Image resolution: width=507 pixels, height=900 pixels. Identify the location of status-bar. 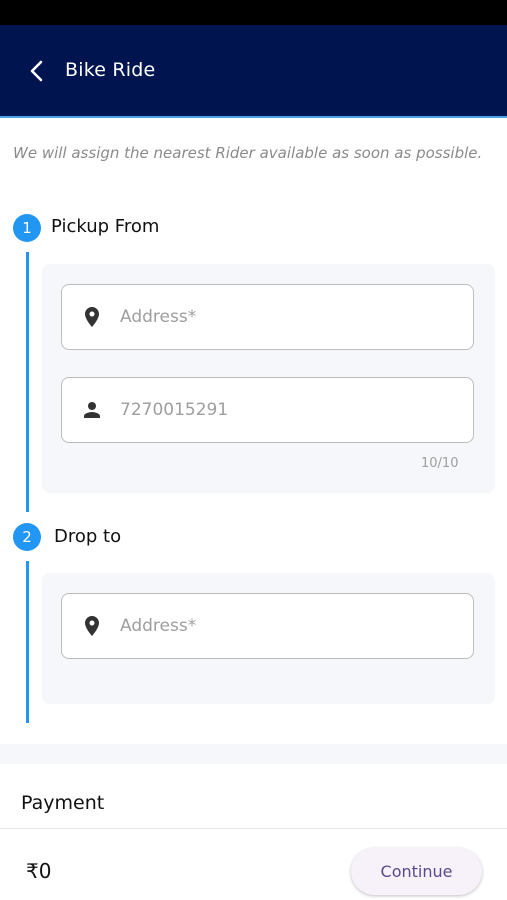
(253, 12).